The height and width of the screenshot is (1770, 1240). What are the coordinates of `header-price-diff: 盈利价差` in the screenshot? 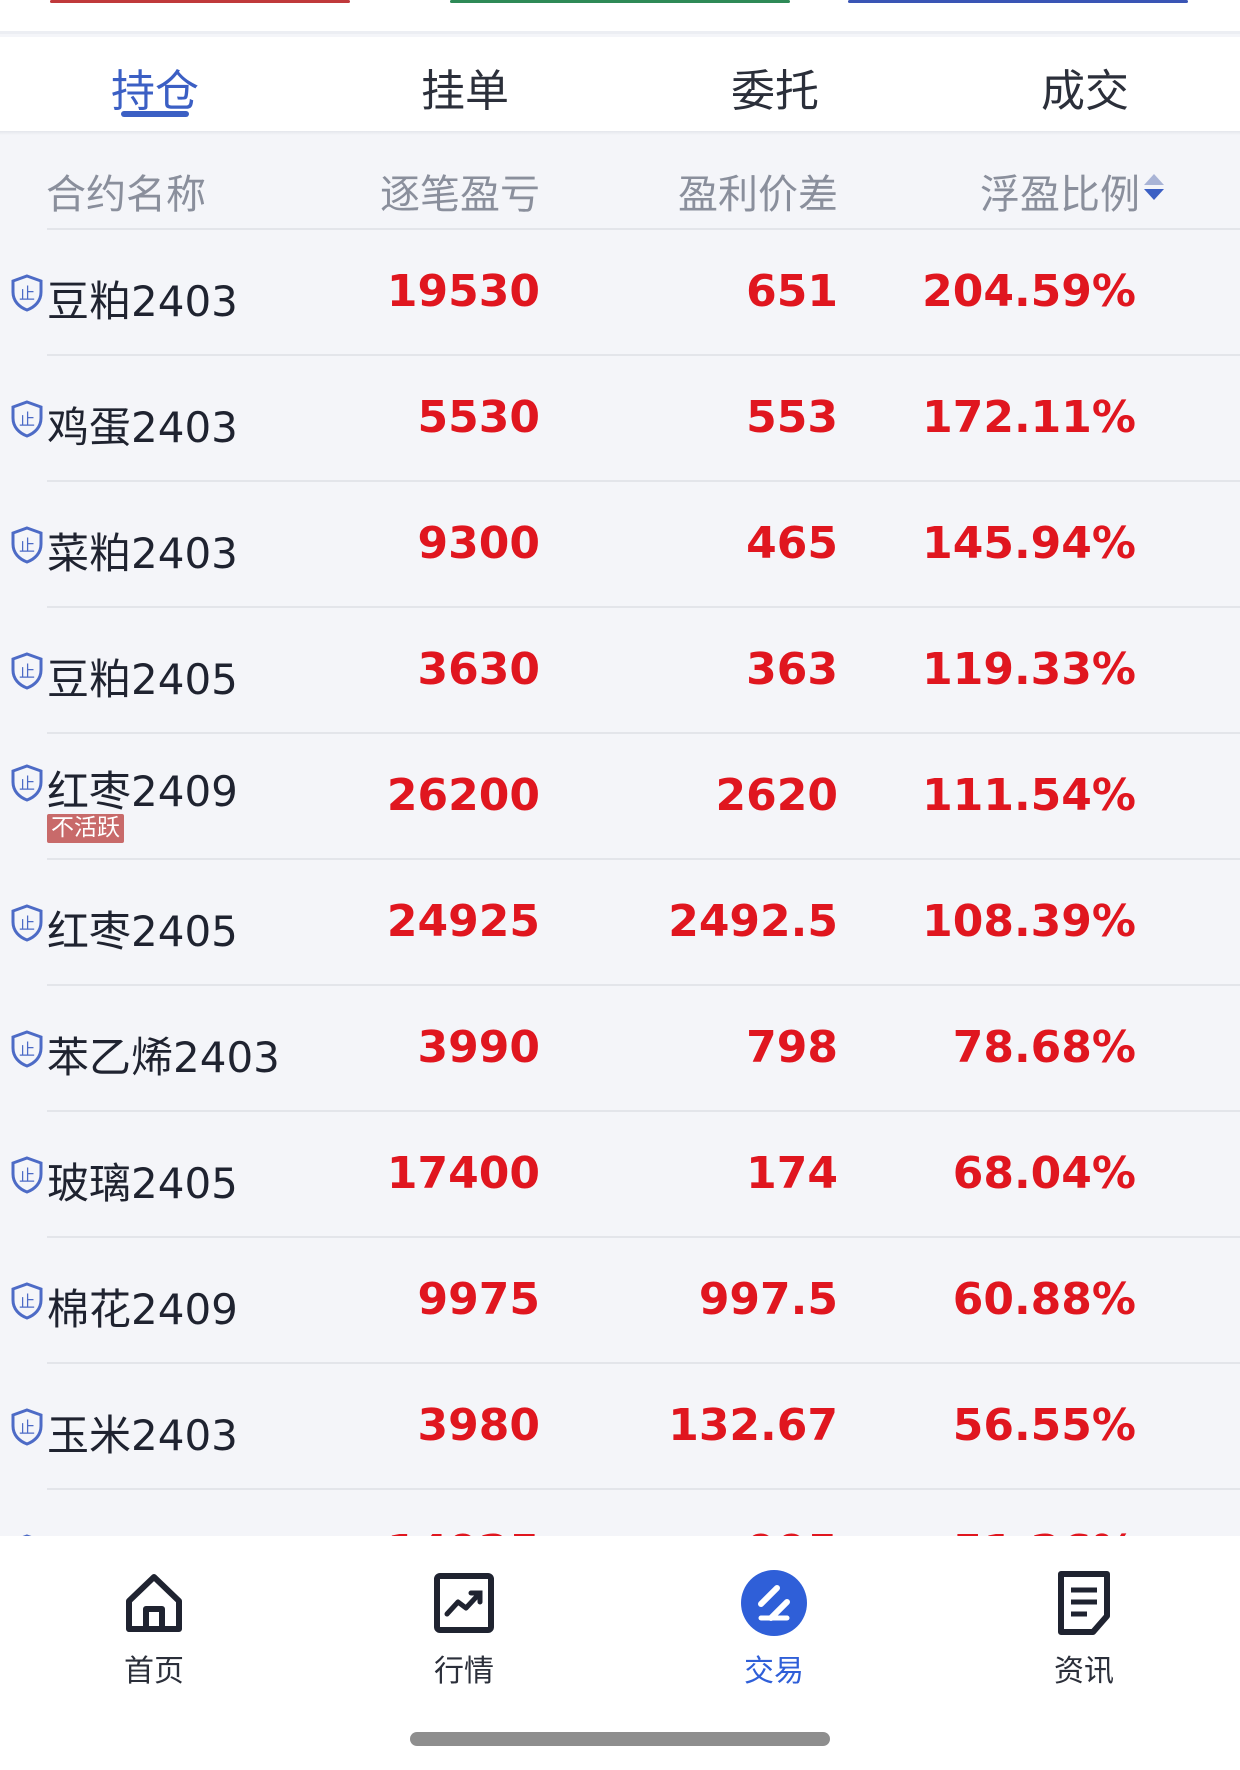 It's located at (758, 195).